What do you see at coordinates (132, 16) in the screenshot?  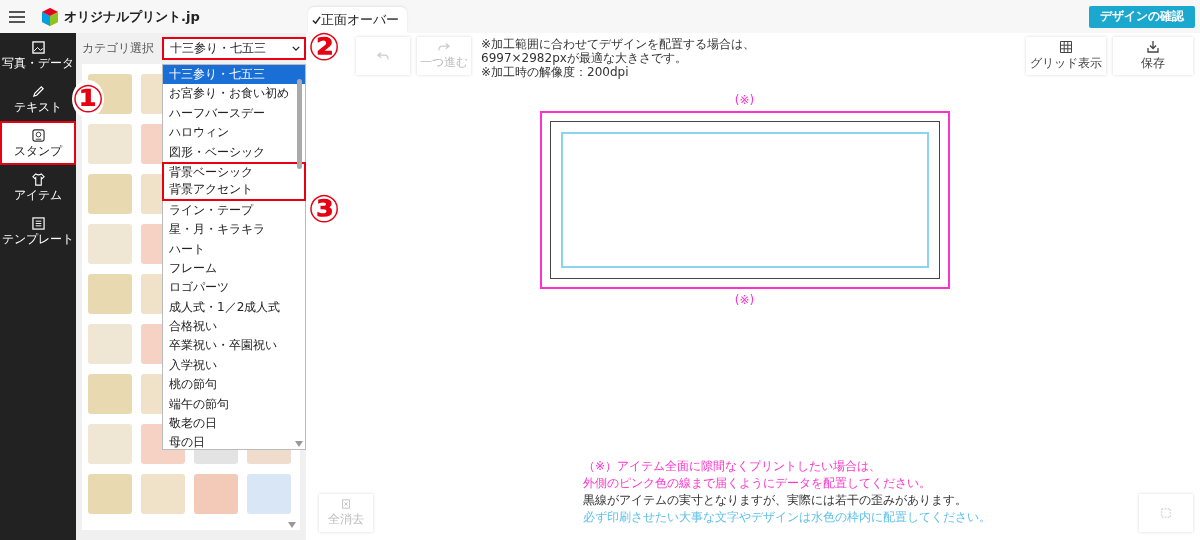 I see `logo-text: オリジナルプリント.jp` at bounding box center [132, 16].